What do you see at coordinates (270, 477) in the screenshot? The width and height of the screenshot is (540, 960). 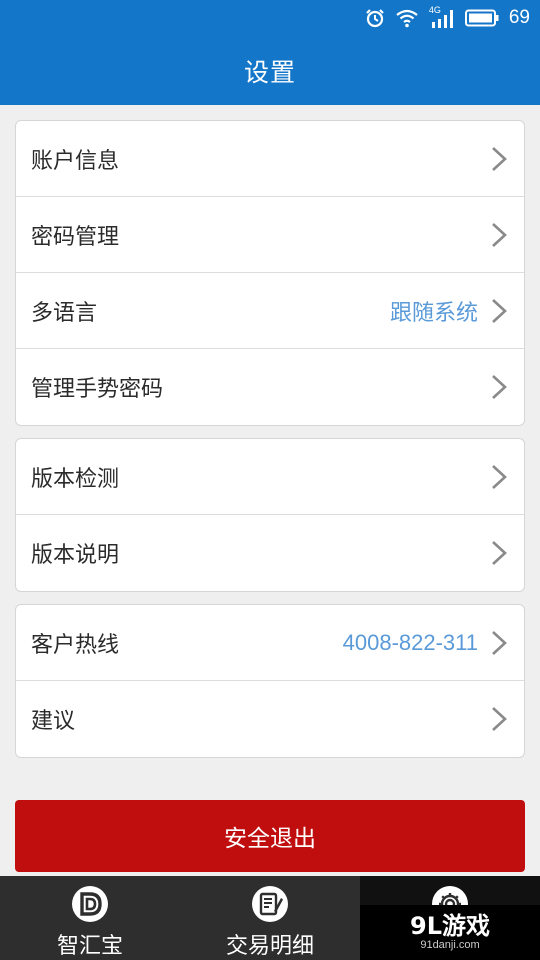 I see `settings-row-version-check: 版本检测` at bounding box center [270, 477].